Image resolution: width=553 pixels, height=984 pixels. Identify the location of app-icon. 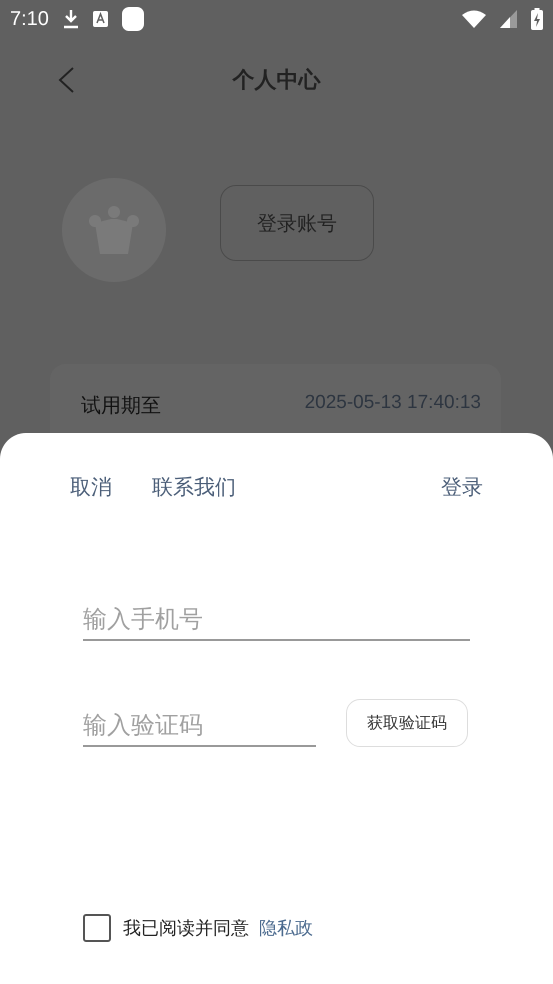
(133, 19).